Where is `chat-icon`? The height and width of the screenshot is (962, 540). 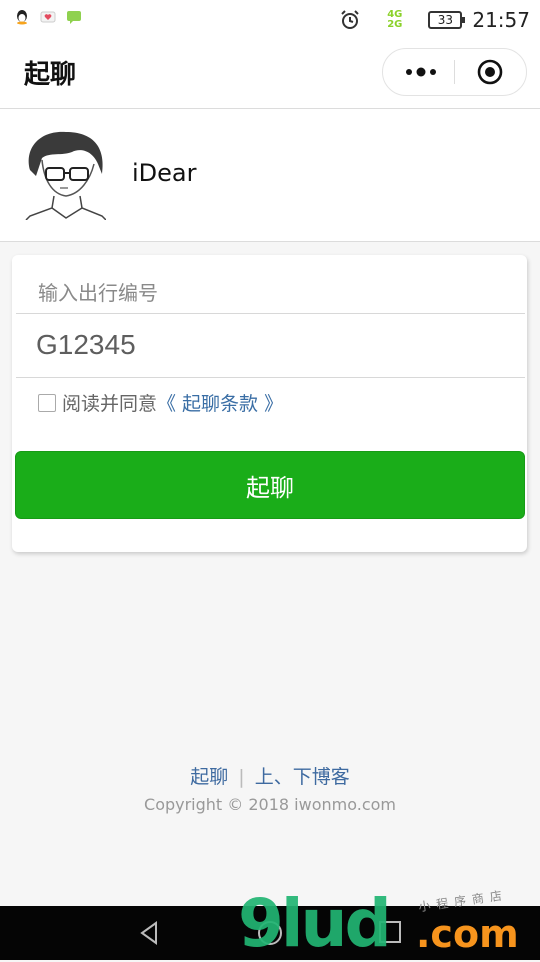
chat-icon is located at coordinates (74, 17).